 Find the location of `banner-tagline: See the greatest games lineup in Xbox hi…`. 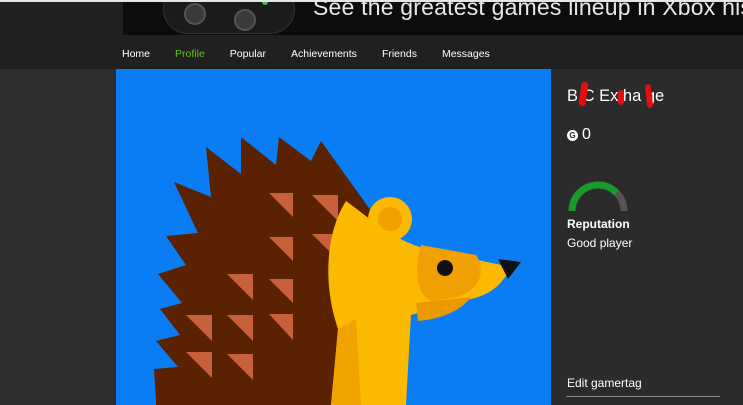

banner-tagline: See the greatest games lineup in Xbox hi… is located at coordinates (528, 11).